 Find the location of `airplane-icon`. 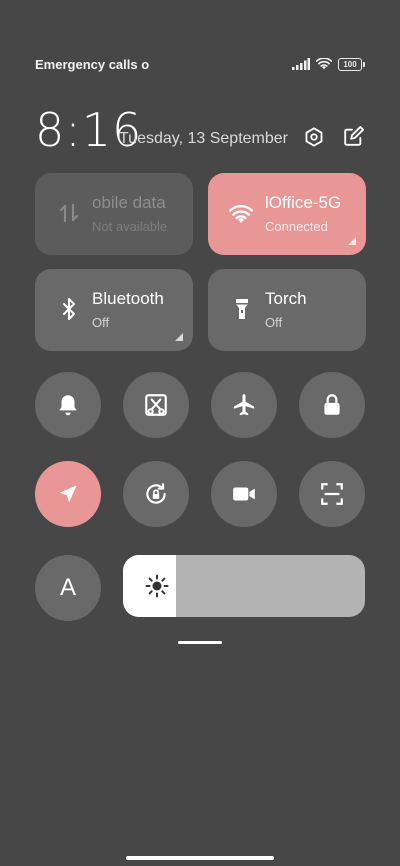

airplane-icon is located at coordinates (244, 405).